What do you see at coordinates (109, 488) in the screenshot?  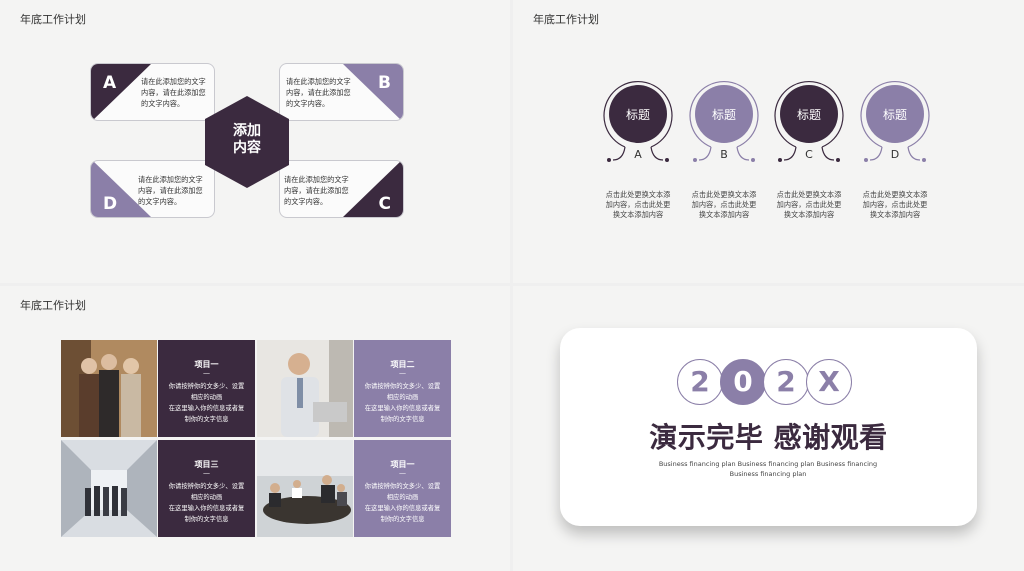 I see `photo-corridor-team` at bounding box center [109, 488].